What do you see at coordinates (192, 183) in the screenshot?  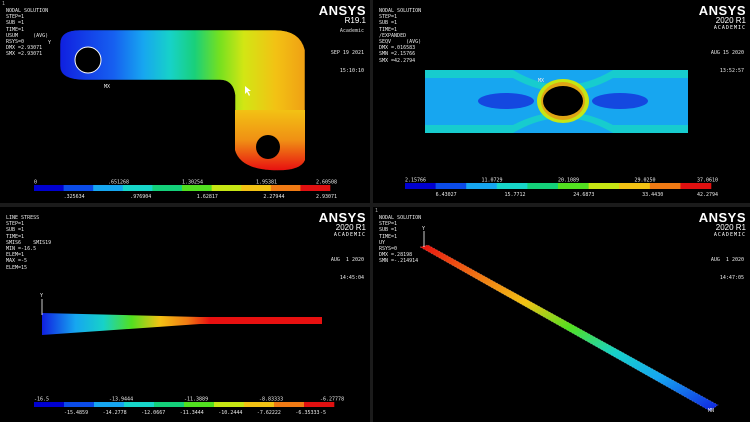 I see `legend-tick-label: 1.30254` at bounding box center [192, 183].